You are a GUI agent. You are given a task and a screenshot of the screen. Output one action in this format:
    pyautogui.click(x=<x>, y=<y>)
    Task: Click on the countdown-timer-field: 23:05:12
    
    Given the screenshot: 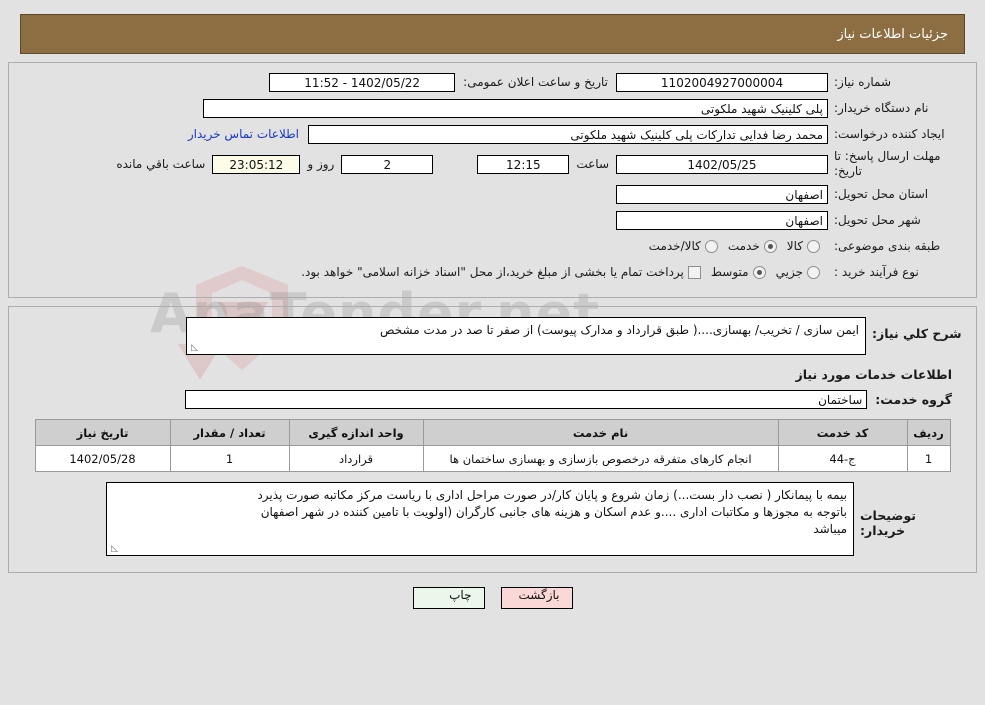 What is the action you would take?
    pyautogui.click(x=256, y=164)
    